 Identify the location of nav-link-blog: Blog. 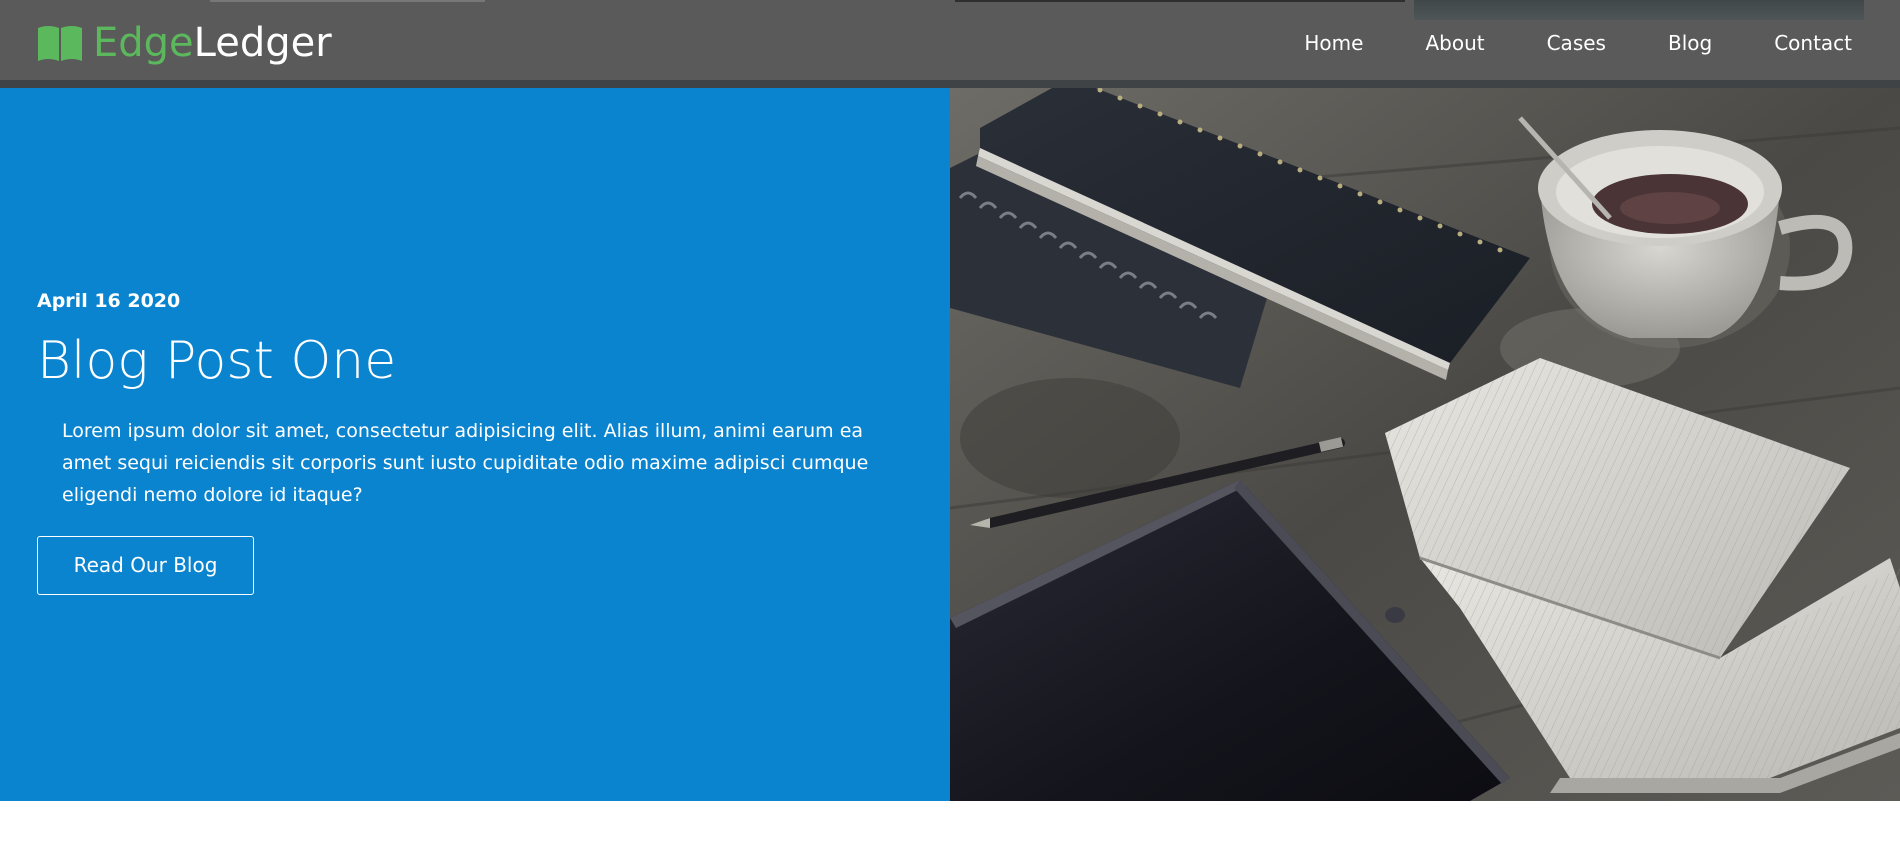
(1690, 43).